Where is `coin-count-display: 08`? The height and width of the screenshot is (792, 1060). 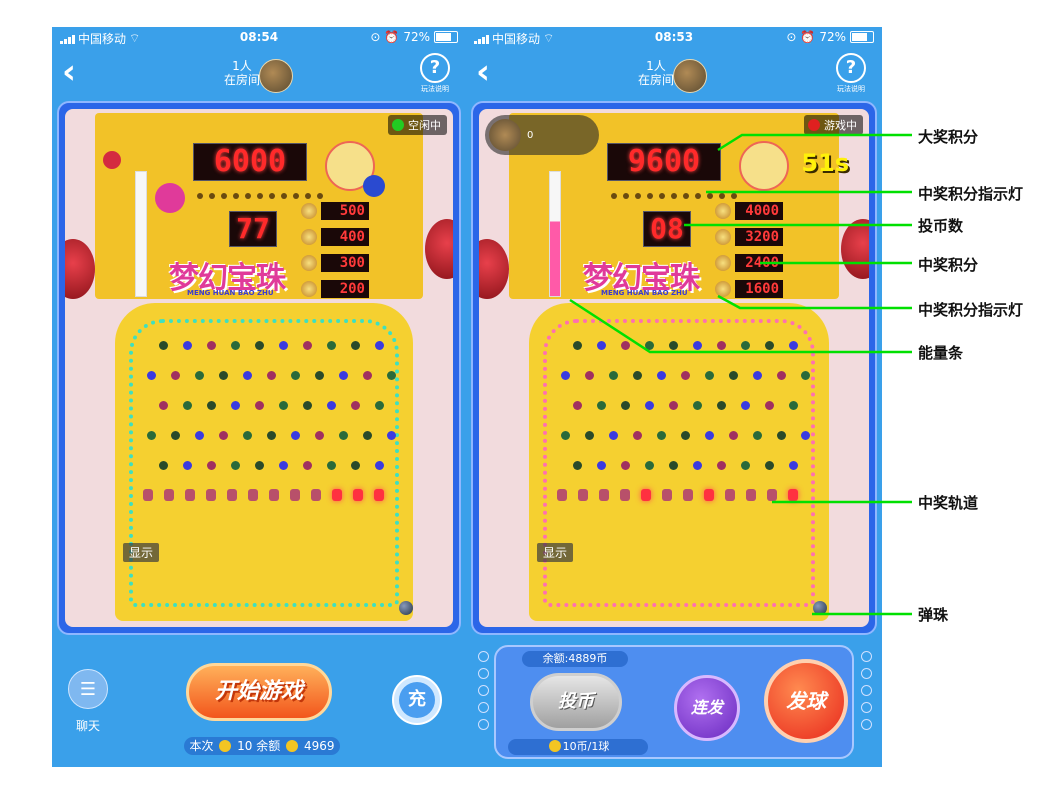 coin-count-display: 08 is located at coordinates (667, 229).